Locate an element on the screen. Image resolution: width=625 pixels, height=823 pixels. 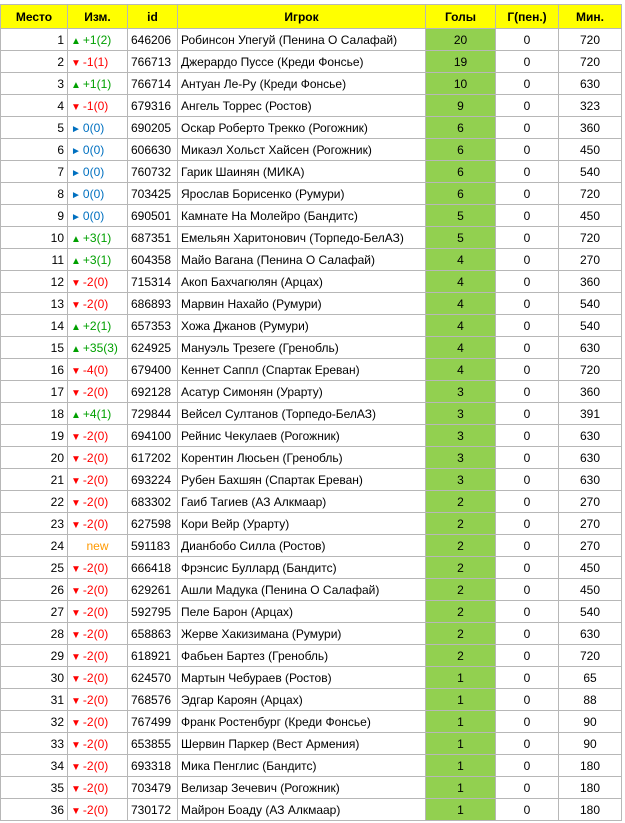
change-cell: ▼ -4(0) is located at coordinates (97, 369).